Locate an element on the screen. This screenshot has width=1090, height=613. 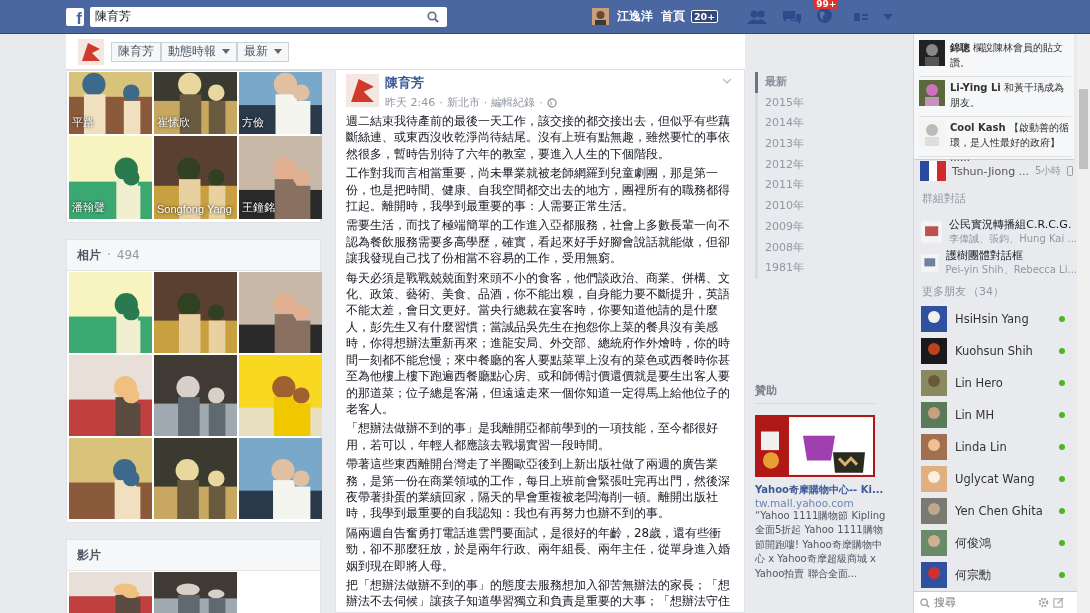
chat-contact: HsiHsin Yang is located at coordinates (995, 319).